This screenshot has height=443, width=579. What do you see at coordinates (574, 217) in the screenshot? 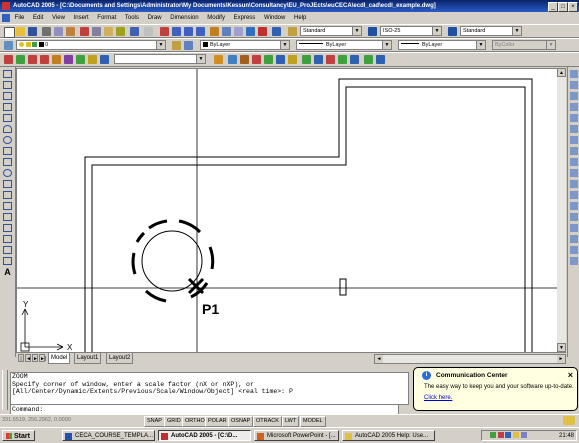
I see `chamfer-icon` at bounding box center [574, 217].